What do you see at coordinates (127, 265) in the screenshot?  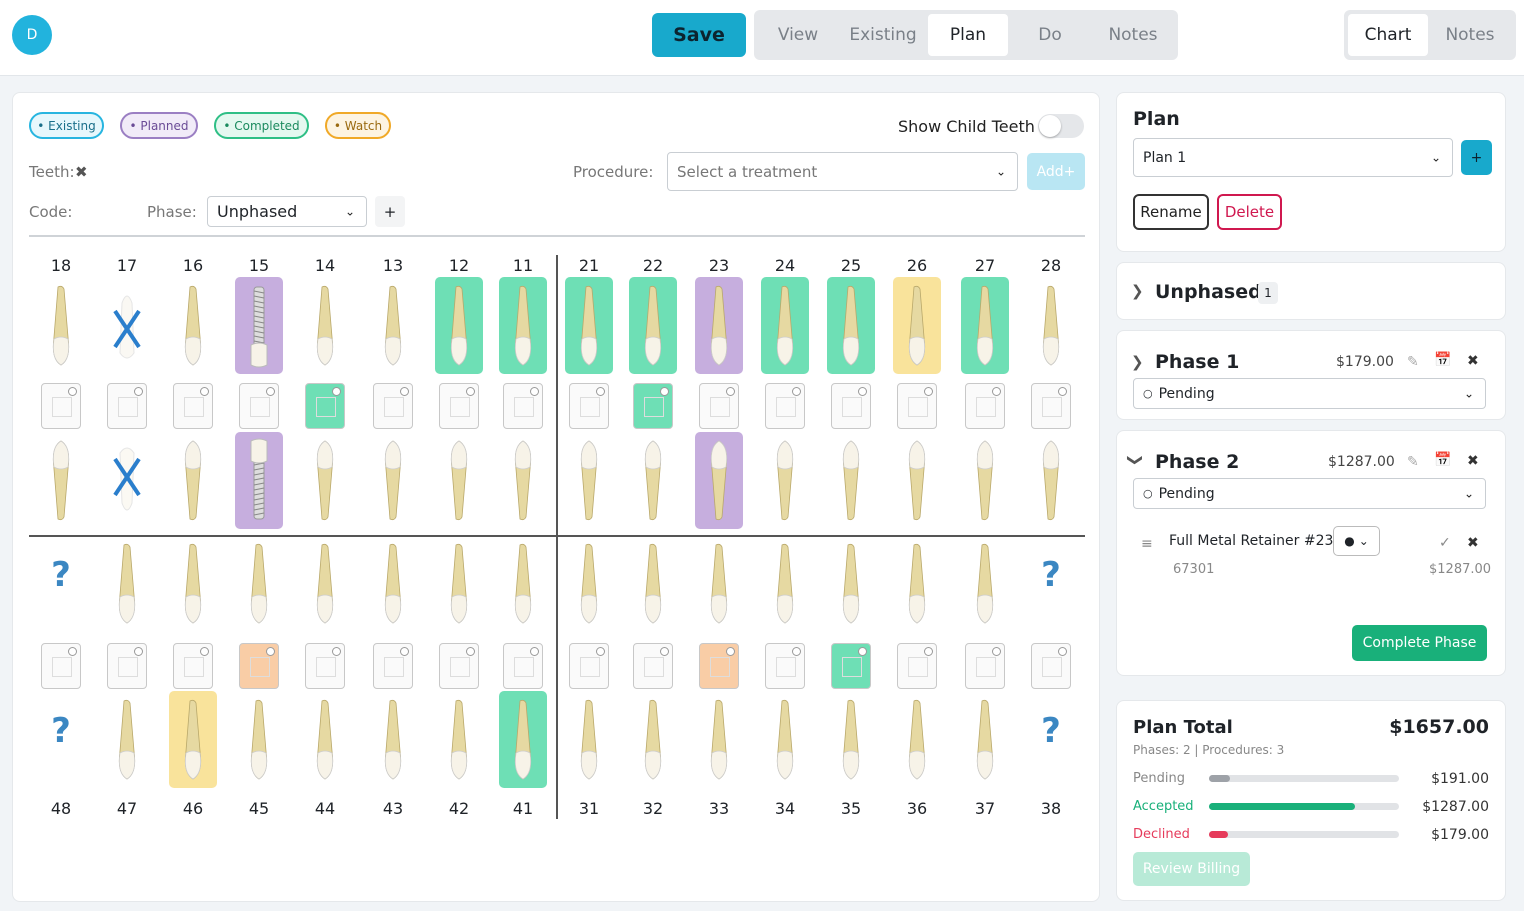 I see `tooth-number-upper: 17` at bounding box center [127, 265].